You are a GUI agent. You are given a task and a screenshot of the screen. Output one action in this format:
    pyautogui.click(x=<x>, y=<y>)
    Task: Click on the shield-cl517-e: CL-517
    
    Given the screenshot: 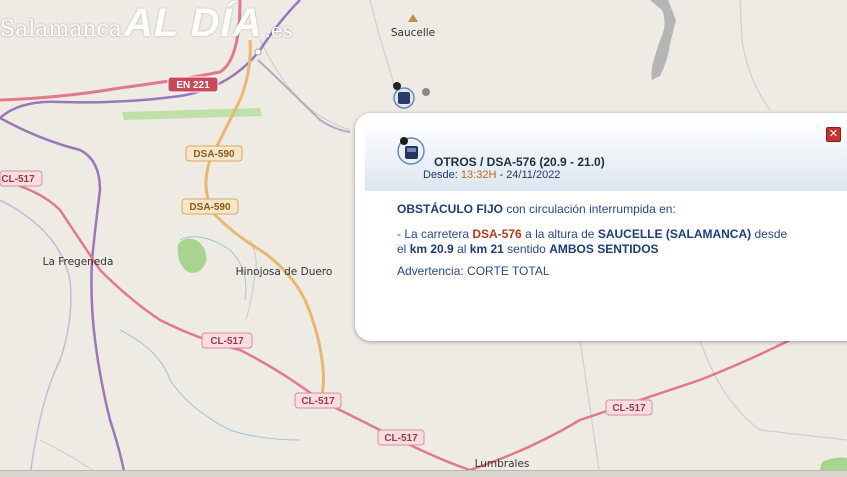 What is the action you would take?
    pyautogui.click(x=629, y=407)
    